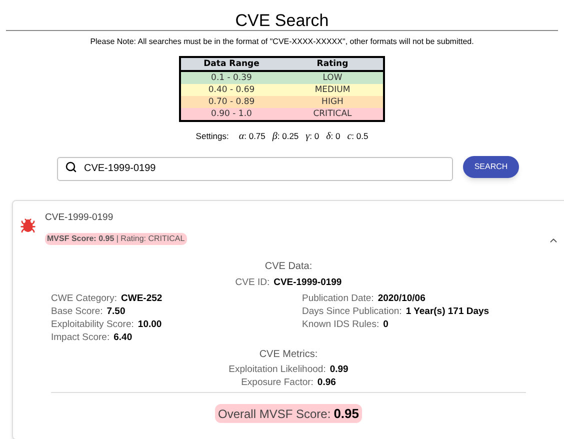 The height and width of the screenshot is (439, 564). I want to click on table-cell-text: 0.70 - 0.89, so click(231, 102).